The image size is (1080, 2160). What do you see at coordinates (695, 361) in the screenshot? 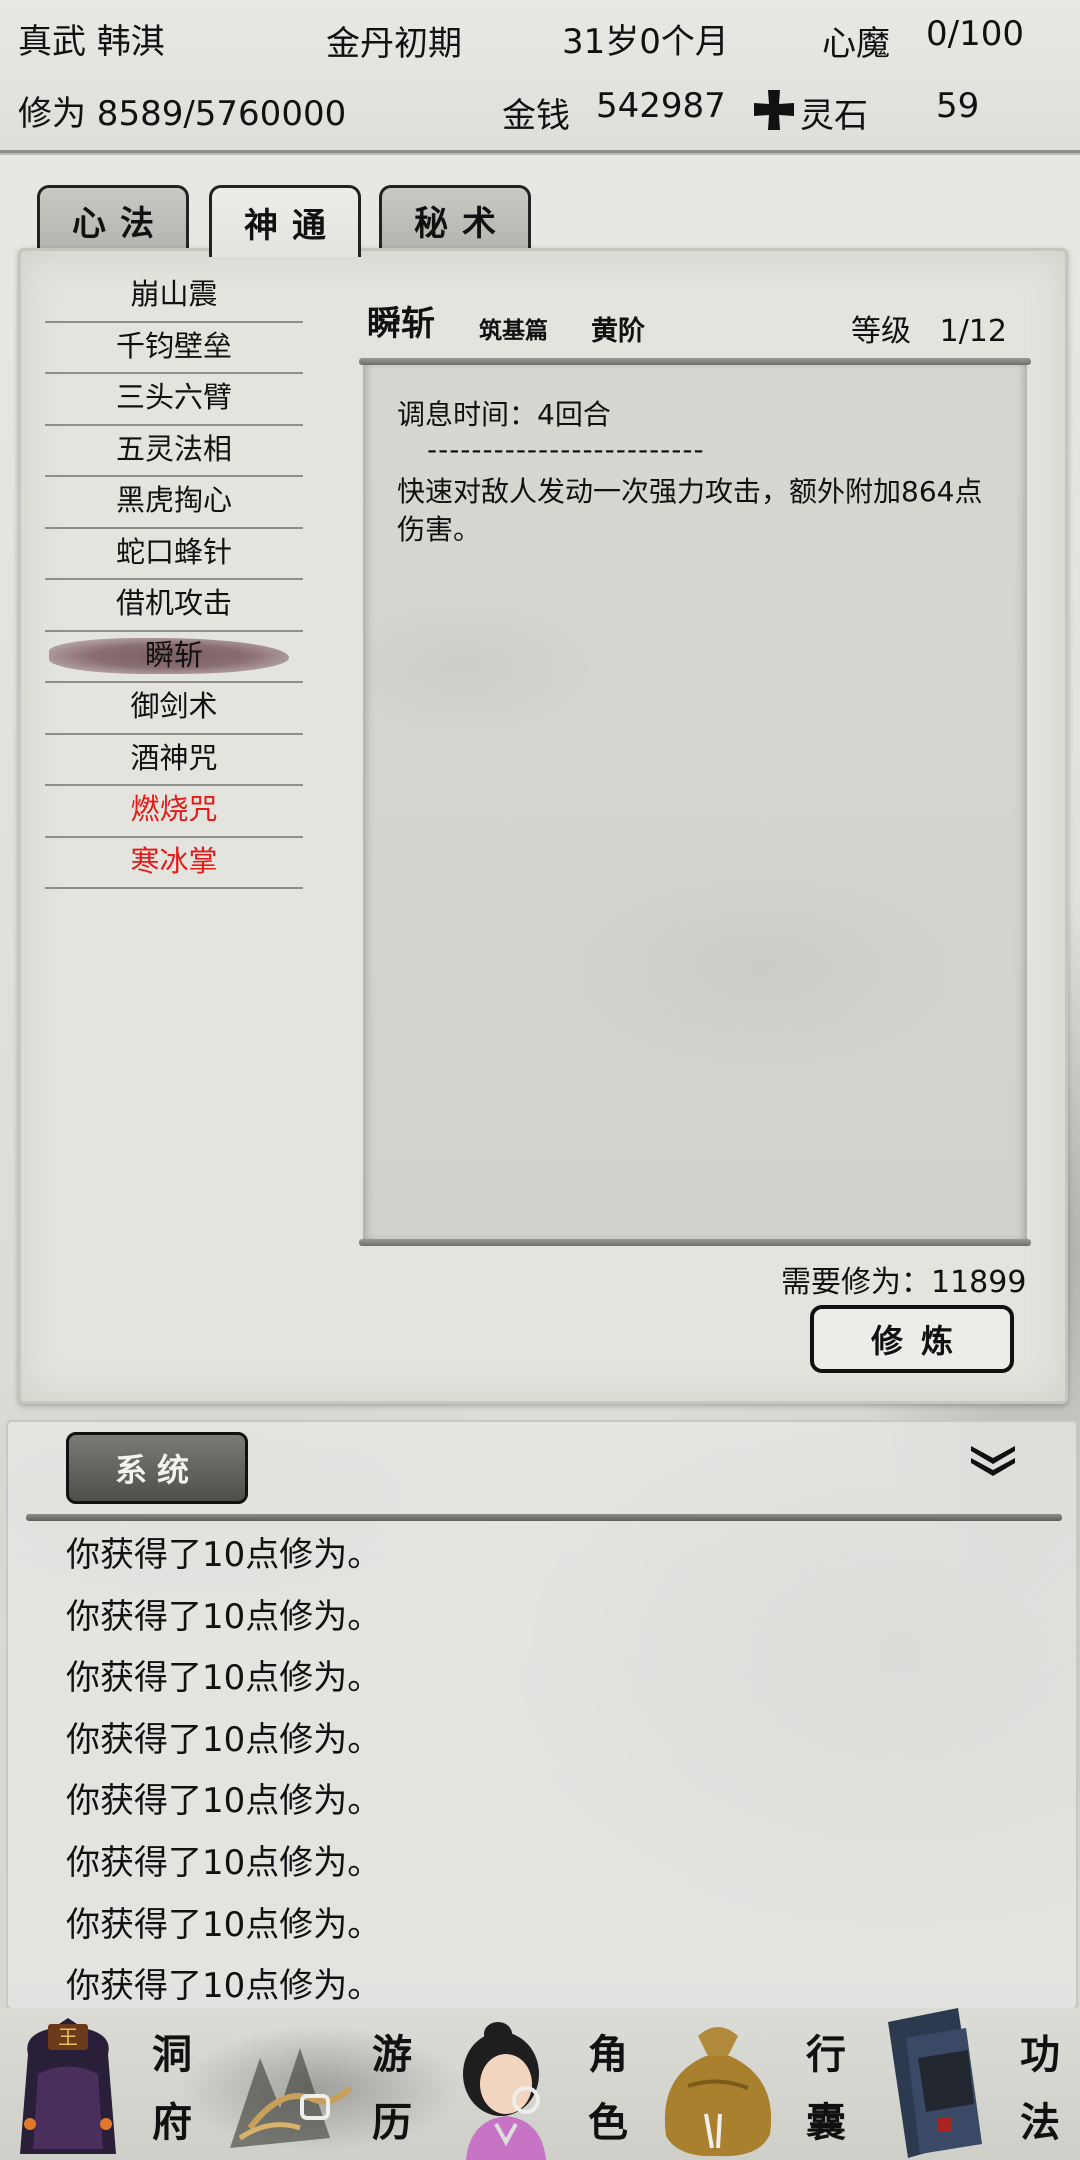
I see `scroll-rod-top` at bounding box center [695, 361].